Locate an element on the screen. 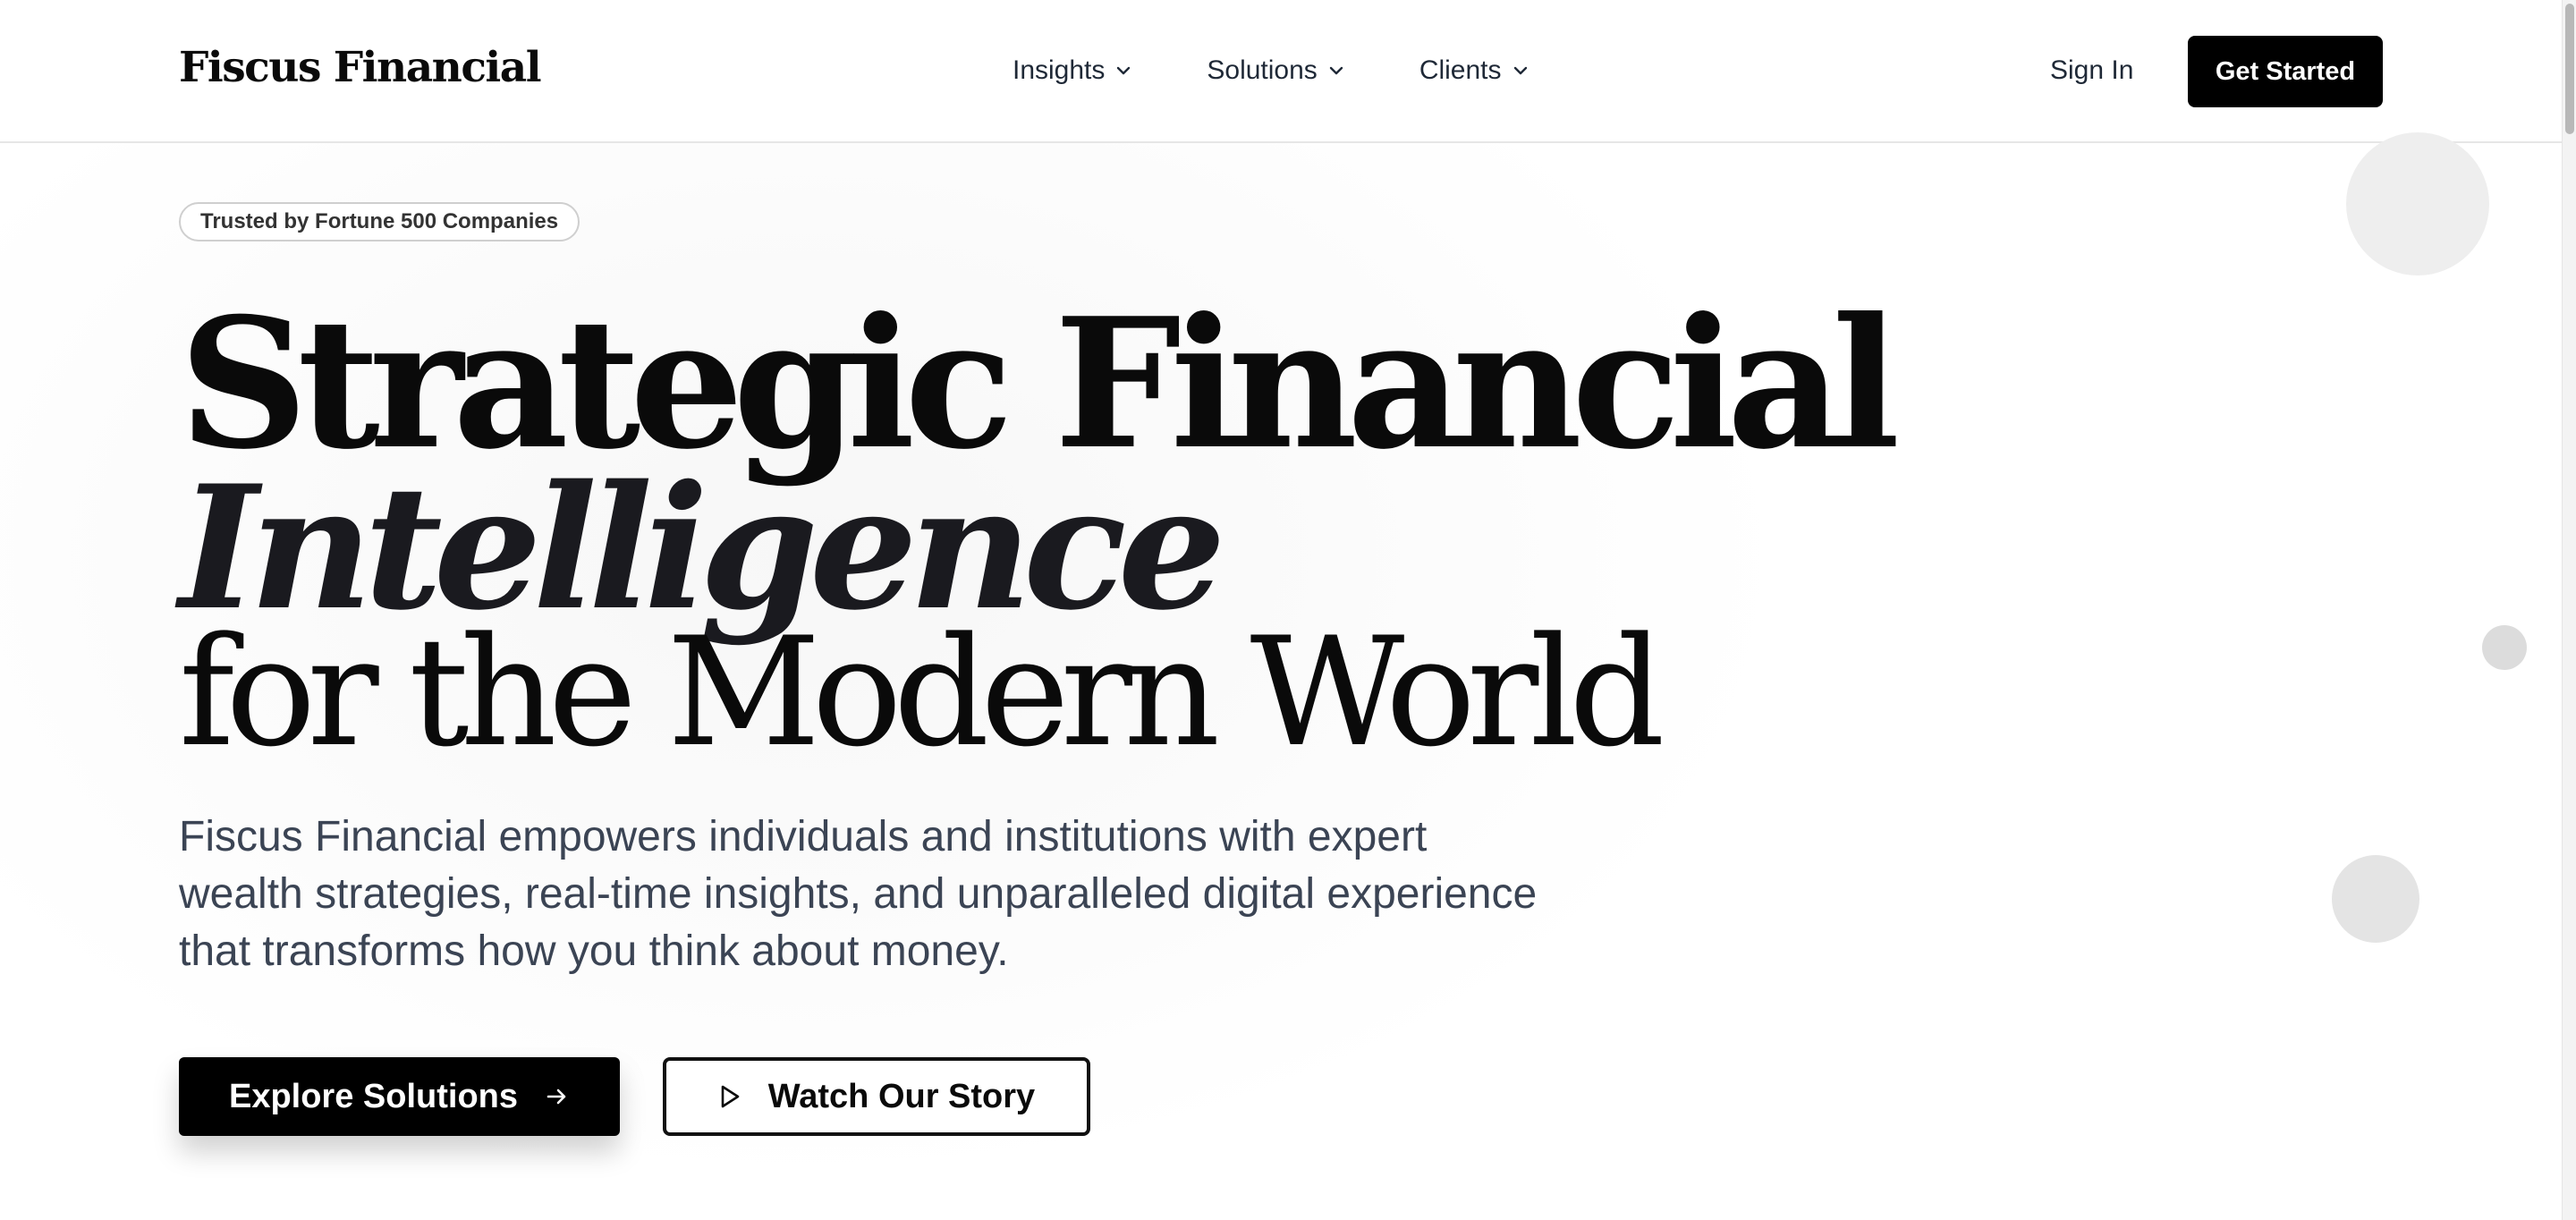 The height and width of the screenshot is (1220, 2576). nav-item-label: Insights is located at coordinates (1059, 70).